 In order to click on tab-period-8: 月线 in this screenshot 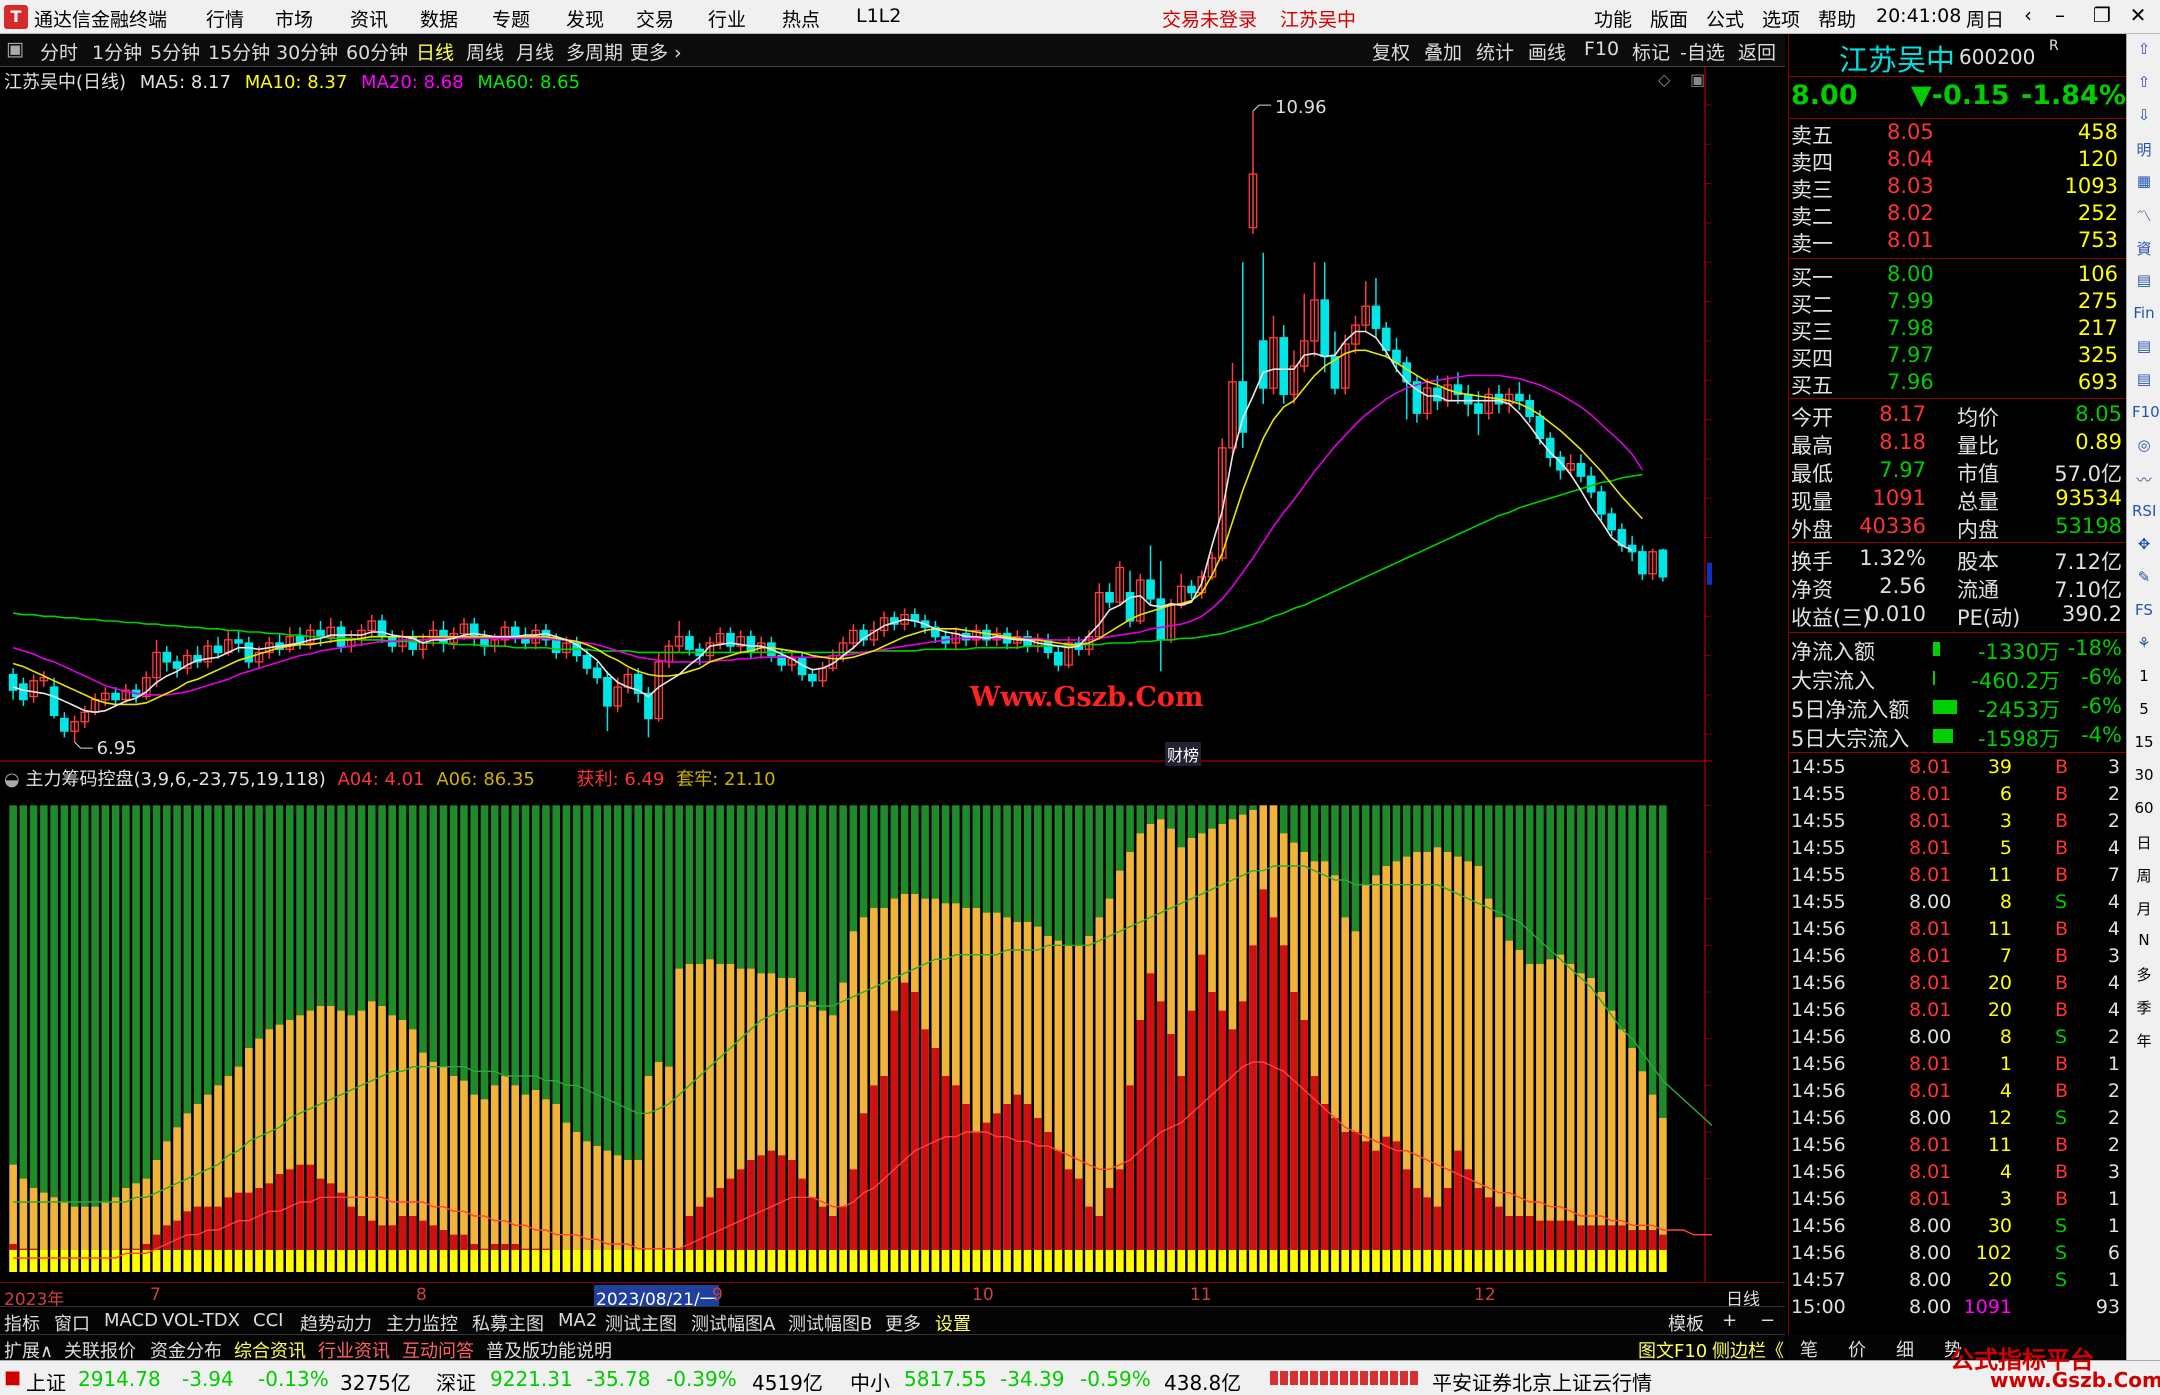, I will do `click(535, 51)`.